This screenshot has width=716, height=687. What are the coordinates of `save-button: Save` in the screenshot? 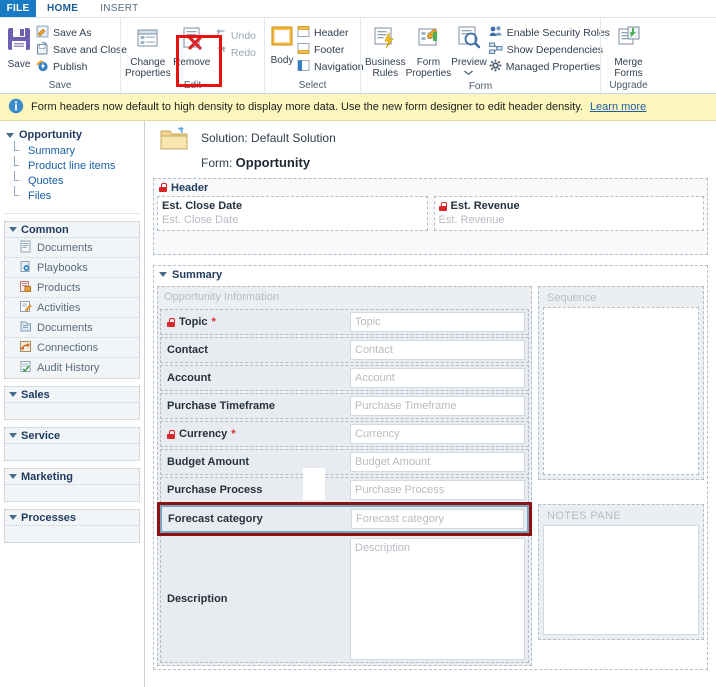 It's located at (19, 45).